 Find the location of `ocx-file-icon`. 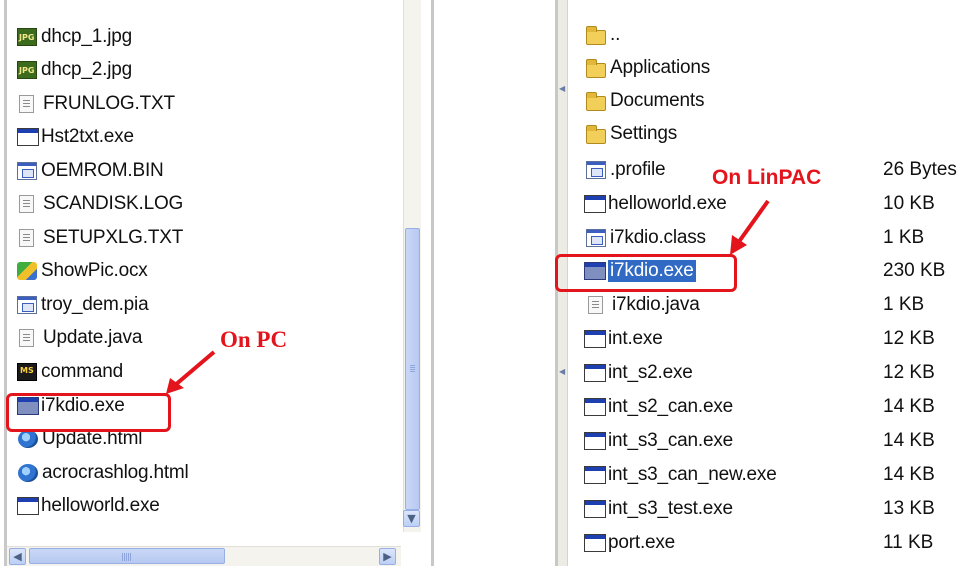

ocx-file-icon is located at coordinates (27, 271).